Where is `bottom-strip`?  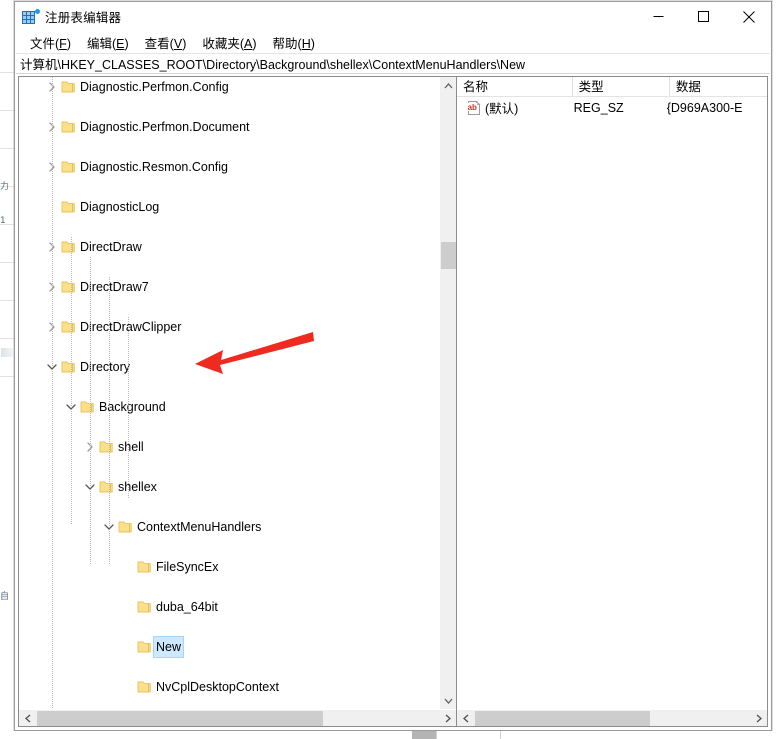
bottom-strip is located at coordinates (389, 735).